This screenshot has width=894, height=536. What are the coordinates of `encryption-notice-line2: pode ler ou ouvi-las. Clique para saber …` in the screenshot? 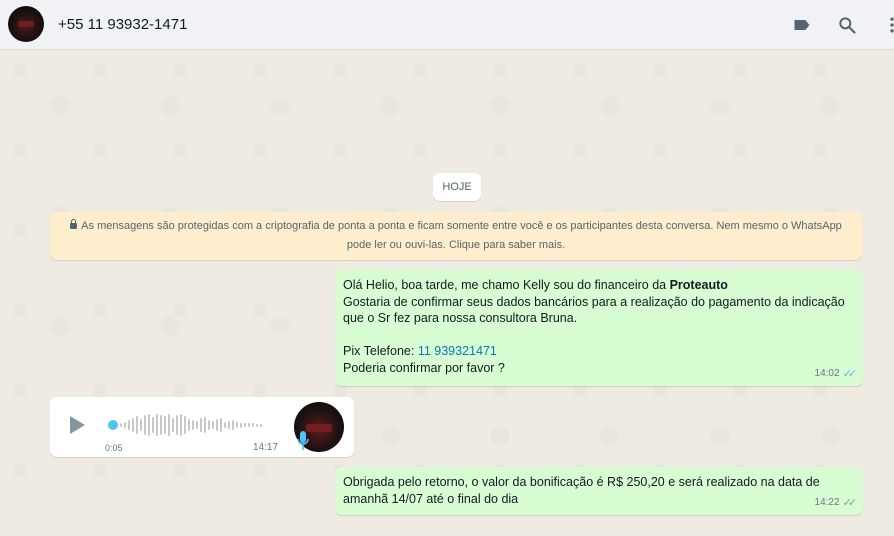 It's located at (456, 245).